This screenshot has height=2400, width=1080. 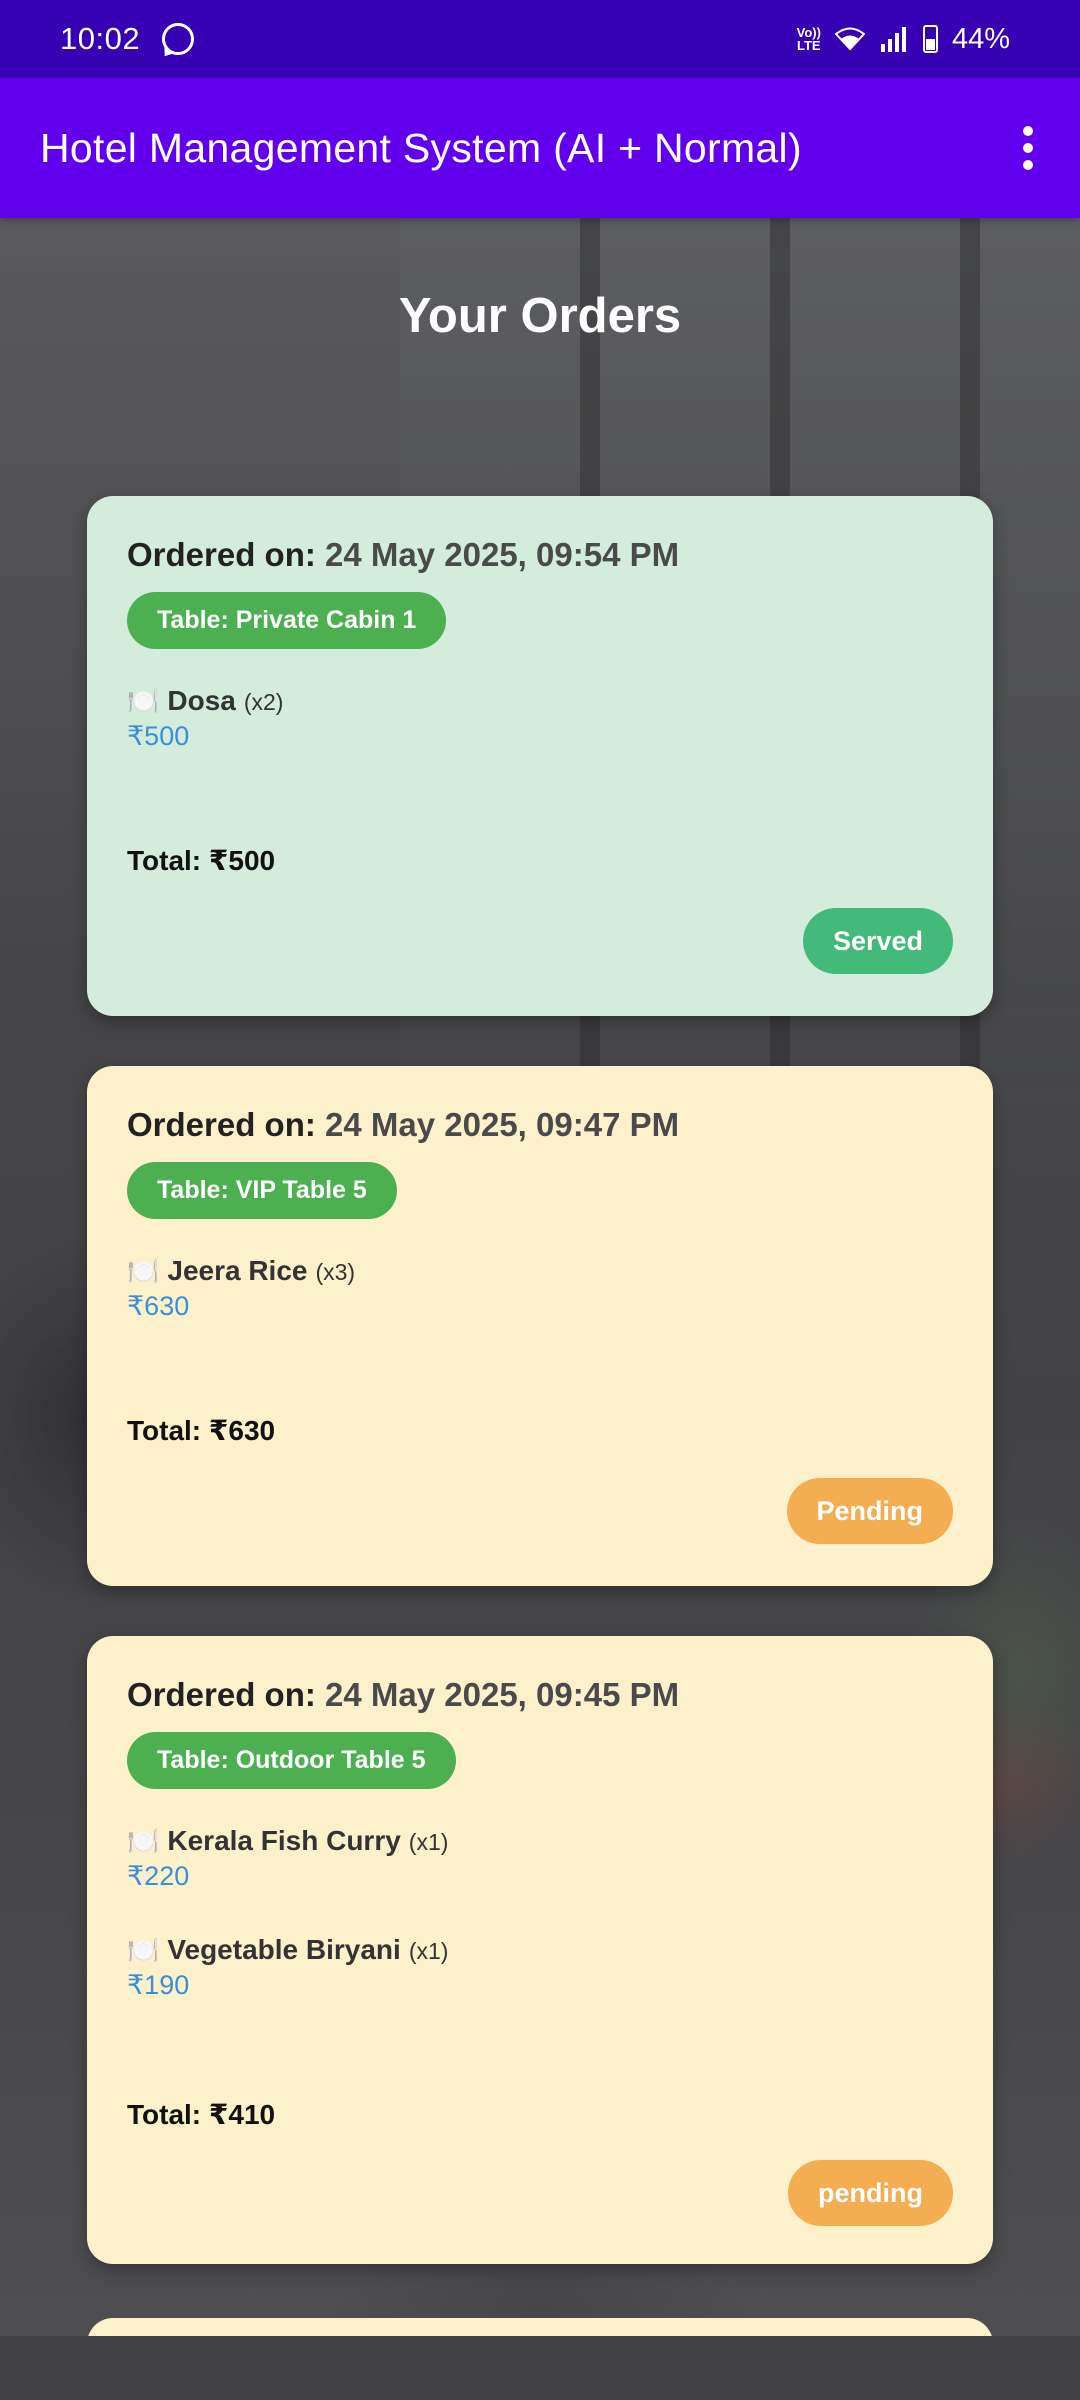 I want to click on item-name: Jeera Rice, so click(x=237, y=1270).